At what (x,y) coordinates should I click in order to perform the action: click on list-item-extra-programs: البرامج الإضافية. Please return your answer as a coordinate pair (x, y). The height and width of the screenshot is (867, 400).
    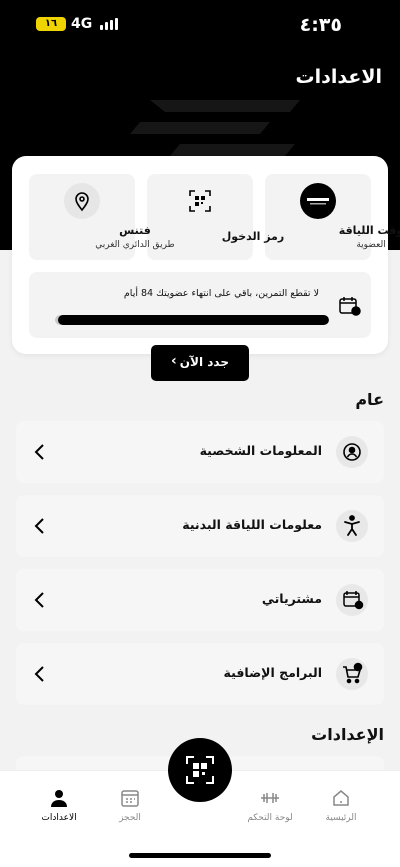
    Looking at the image, I should click on (200, 674).